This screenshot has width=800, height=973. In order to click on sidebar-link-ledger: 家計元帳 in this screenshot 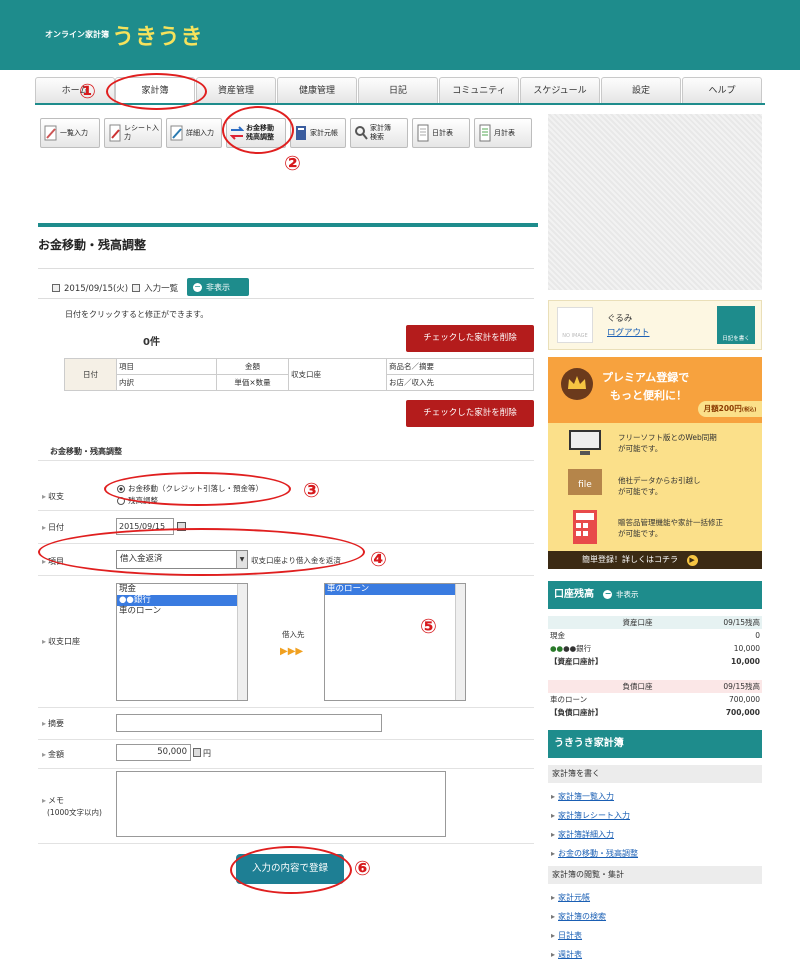, I will do `click(570, 897)`.